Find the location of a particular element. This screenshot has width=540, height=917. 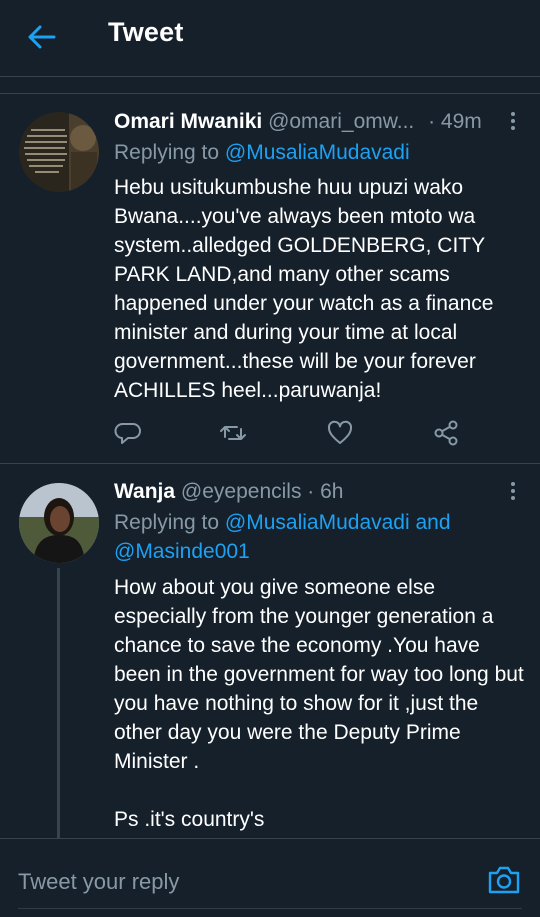

user-handle: @eyepencils is located at coordinates (241, 491).